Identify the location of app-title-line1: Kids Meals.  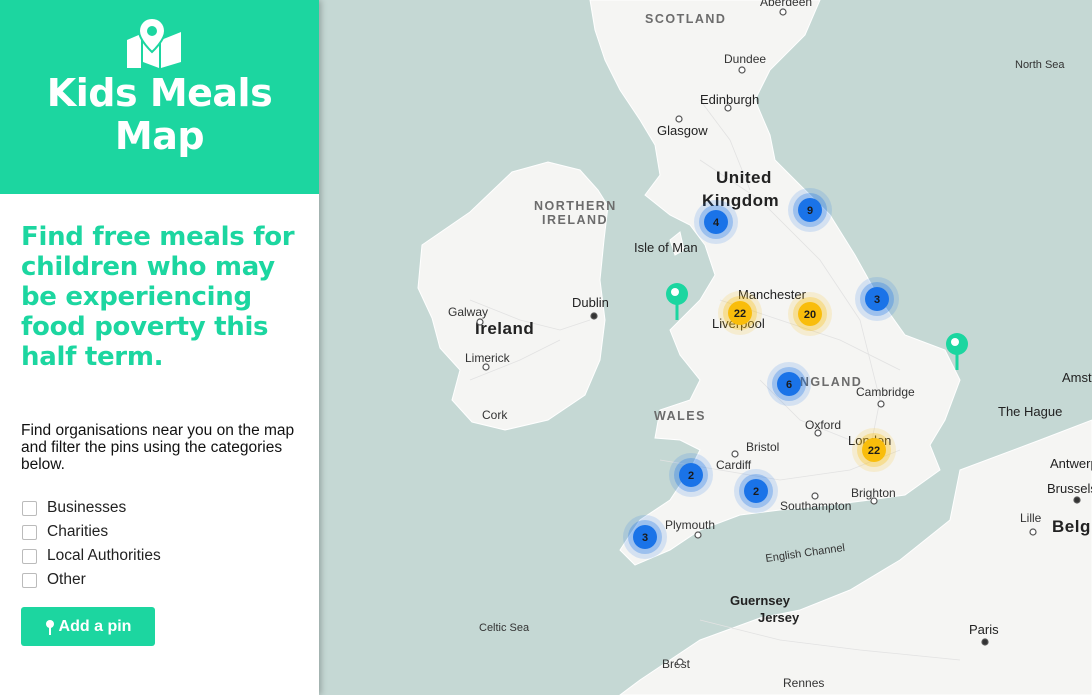
(159, 93).